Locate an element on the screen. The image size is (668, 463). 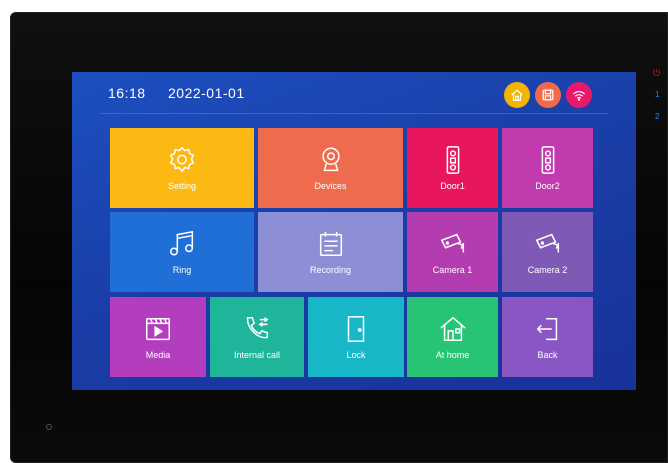
tile-camera2: Camera 2 is located at coordinates (547, 252).